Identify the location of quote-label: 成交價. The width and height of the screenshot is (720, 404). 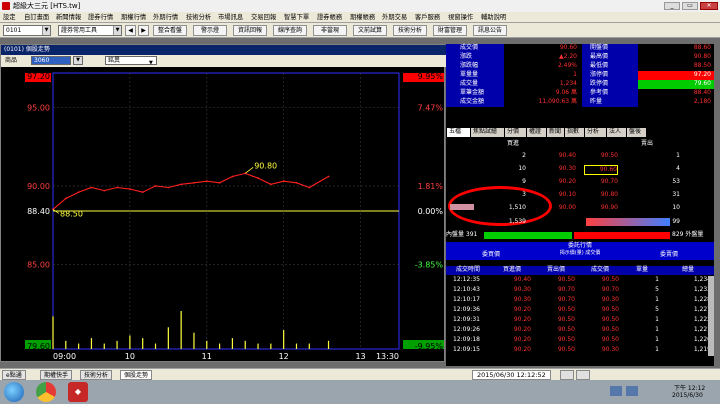
(475, 48).